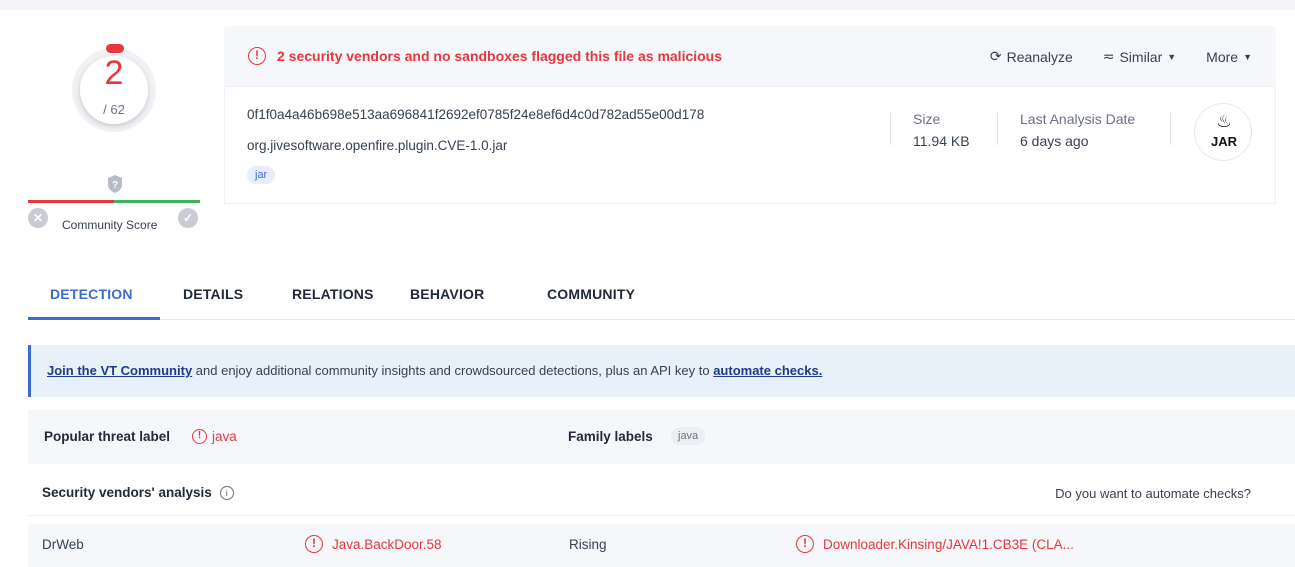 This screenshot has height=567, width=1295. I want to click on question-icon: ?, so click(115, 184).